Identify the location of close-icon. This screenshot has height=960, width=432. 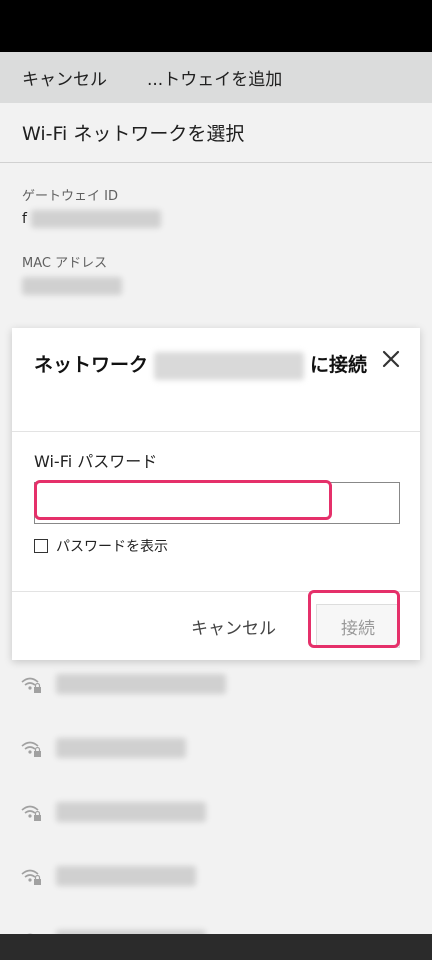
(391, 359).